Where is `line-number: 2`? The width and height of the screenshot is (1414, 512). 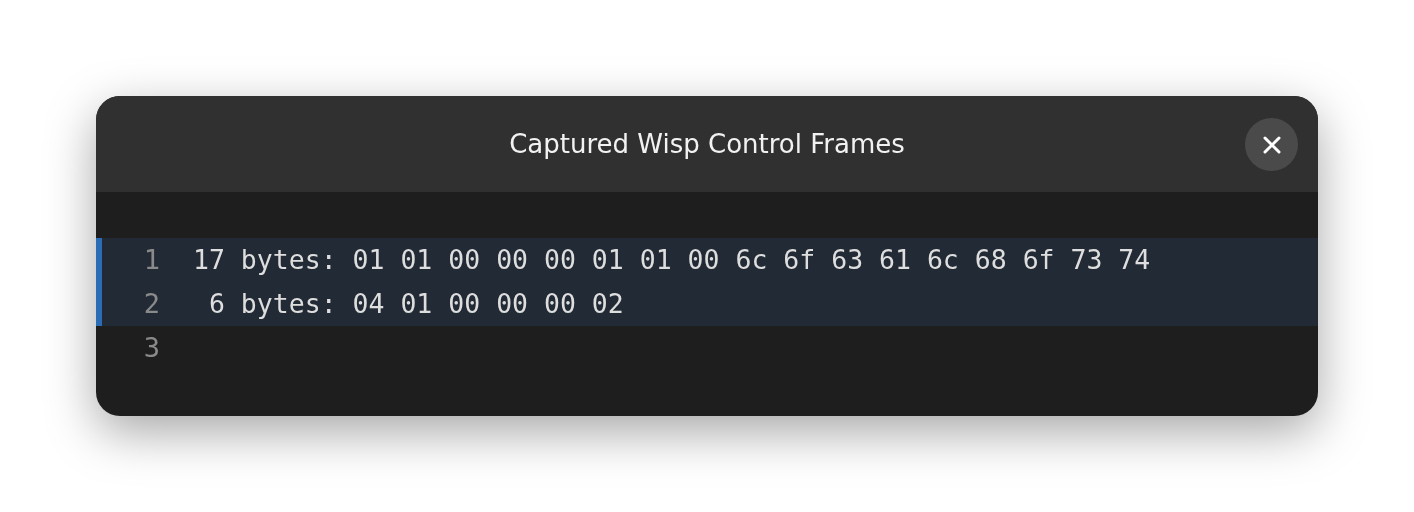 line-number: 2 is located at coordinates (151, 303).